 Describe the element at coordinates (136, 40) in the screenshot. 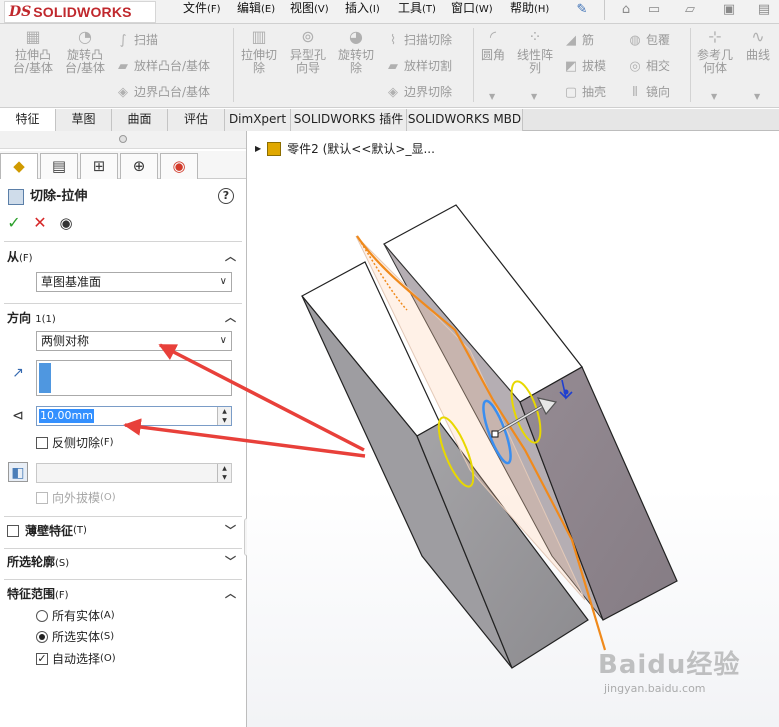

I see `sweep-button: ∫ 扫描` at that location.